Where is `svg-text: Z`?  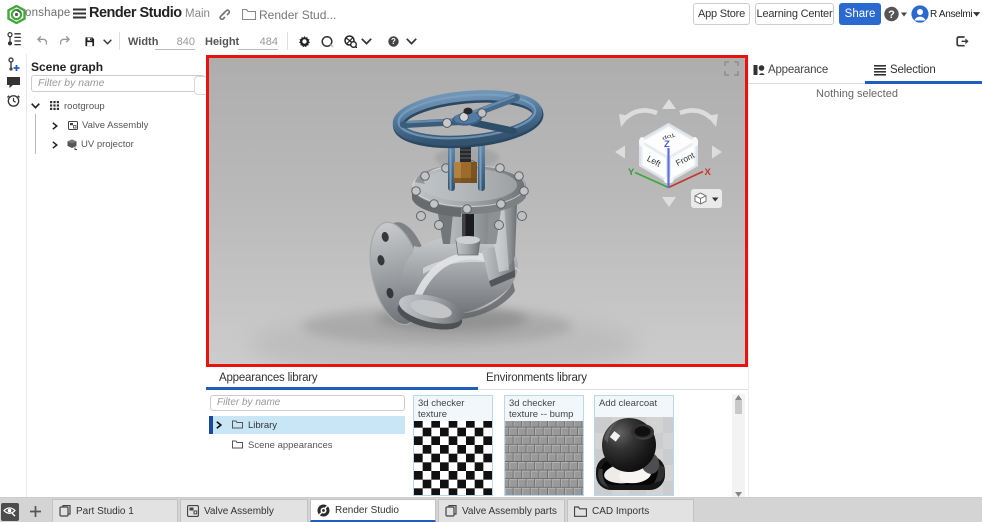
svg-text: Z is located at coordinates (667, 144).